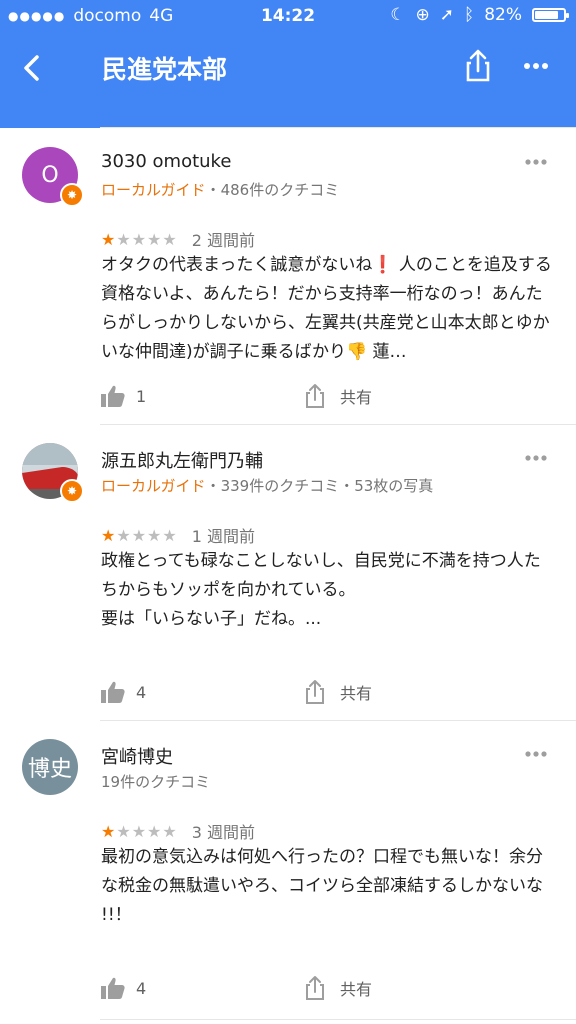 Image resolution: width=576 pixels, height=1024 pixels. I want to click on back-button, so click(32, 68).